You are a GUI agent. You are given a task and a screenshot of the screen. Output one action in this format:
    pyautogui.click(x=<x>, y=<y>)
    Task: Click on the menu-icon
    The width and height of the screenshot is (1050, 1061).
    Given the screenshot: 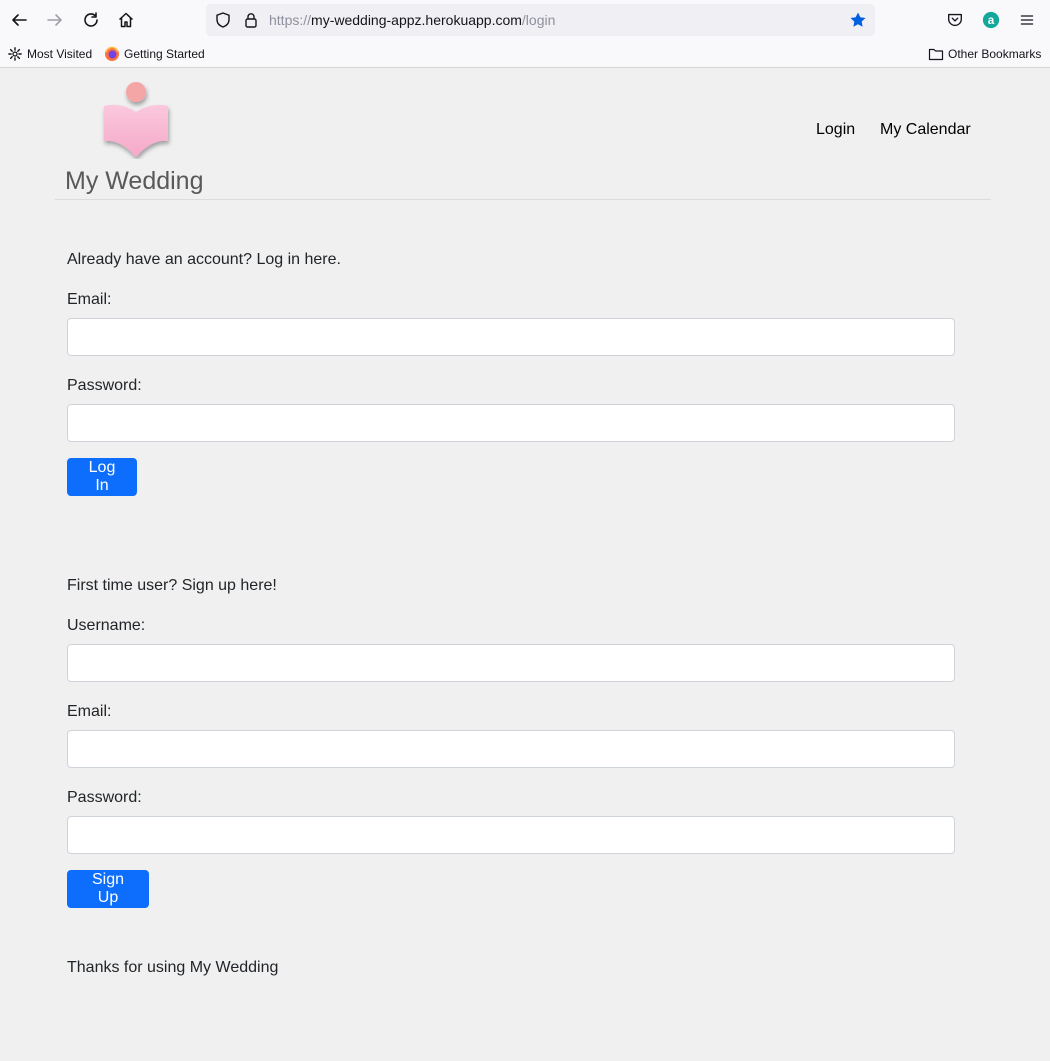 What is the action you would take?
    pyautogui.click(x=1027, y=20)
    